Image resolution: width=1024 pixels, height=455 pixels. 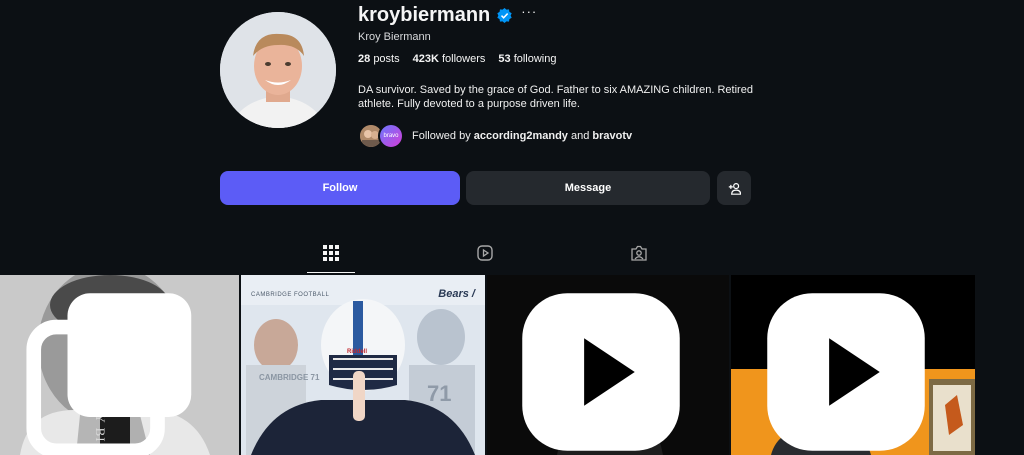 I want to click on tab-tagged, so click(x=639, y=253).